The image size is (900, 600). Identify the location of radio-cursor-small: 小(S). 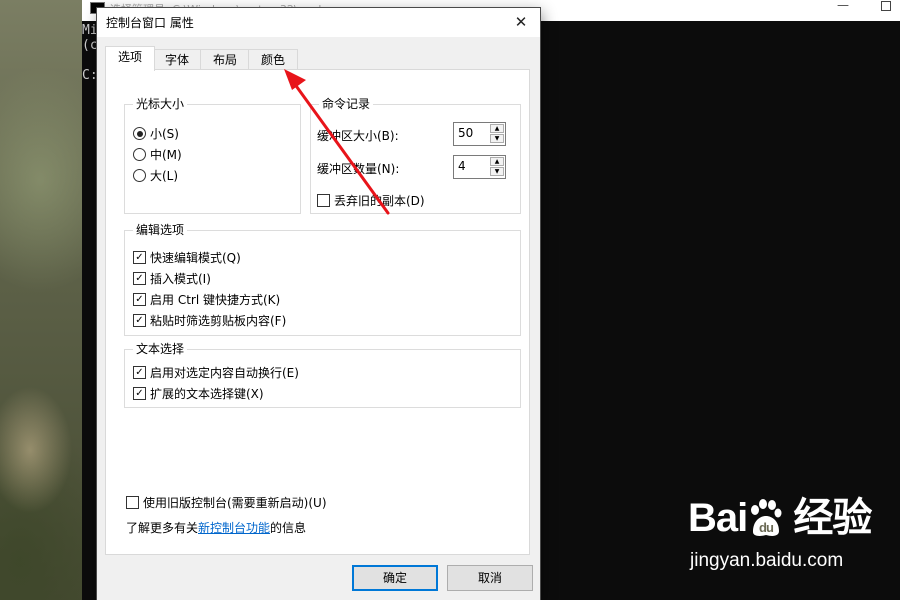
(156, 133).